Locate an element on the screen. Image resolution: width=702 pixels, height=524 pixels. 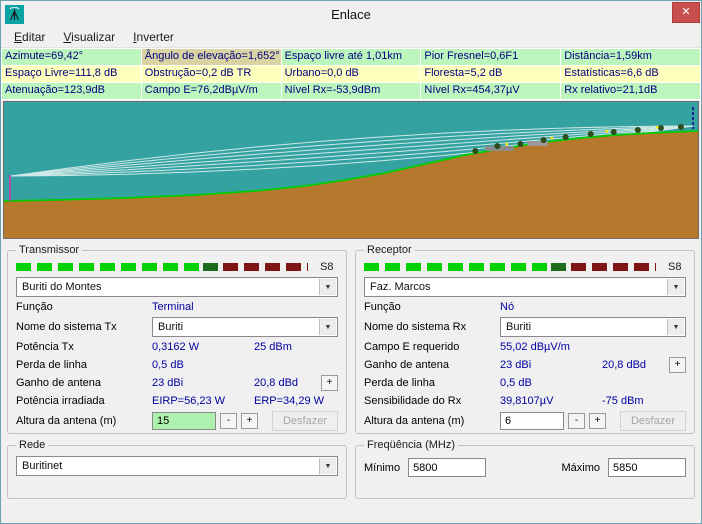
rx-antenna-gain-dbd: 20,8 dBd is located at coordinates (624, 365).